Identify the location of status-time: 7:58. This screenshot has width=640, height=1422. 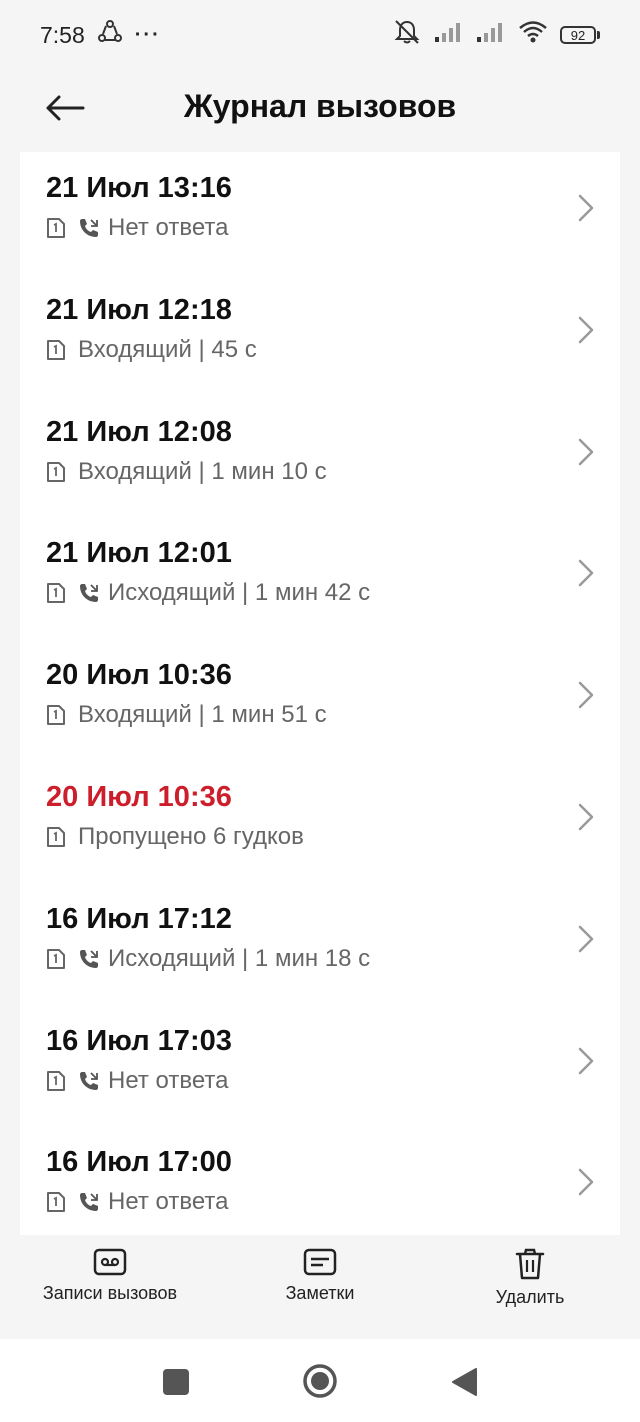
(62, 34).